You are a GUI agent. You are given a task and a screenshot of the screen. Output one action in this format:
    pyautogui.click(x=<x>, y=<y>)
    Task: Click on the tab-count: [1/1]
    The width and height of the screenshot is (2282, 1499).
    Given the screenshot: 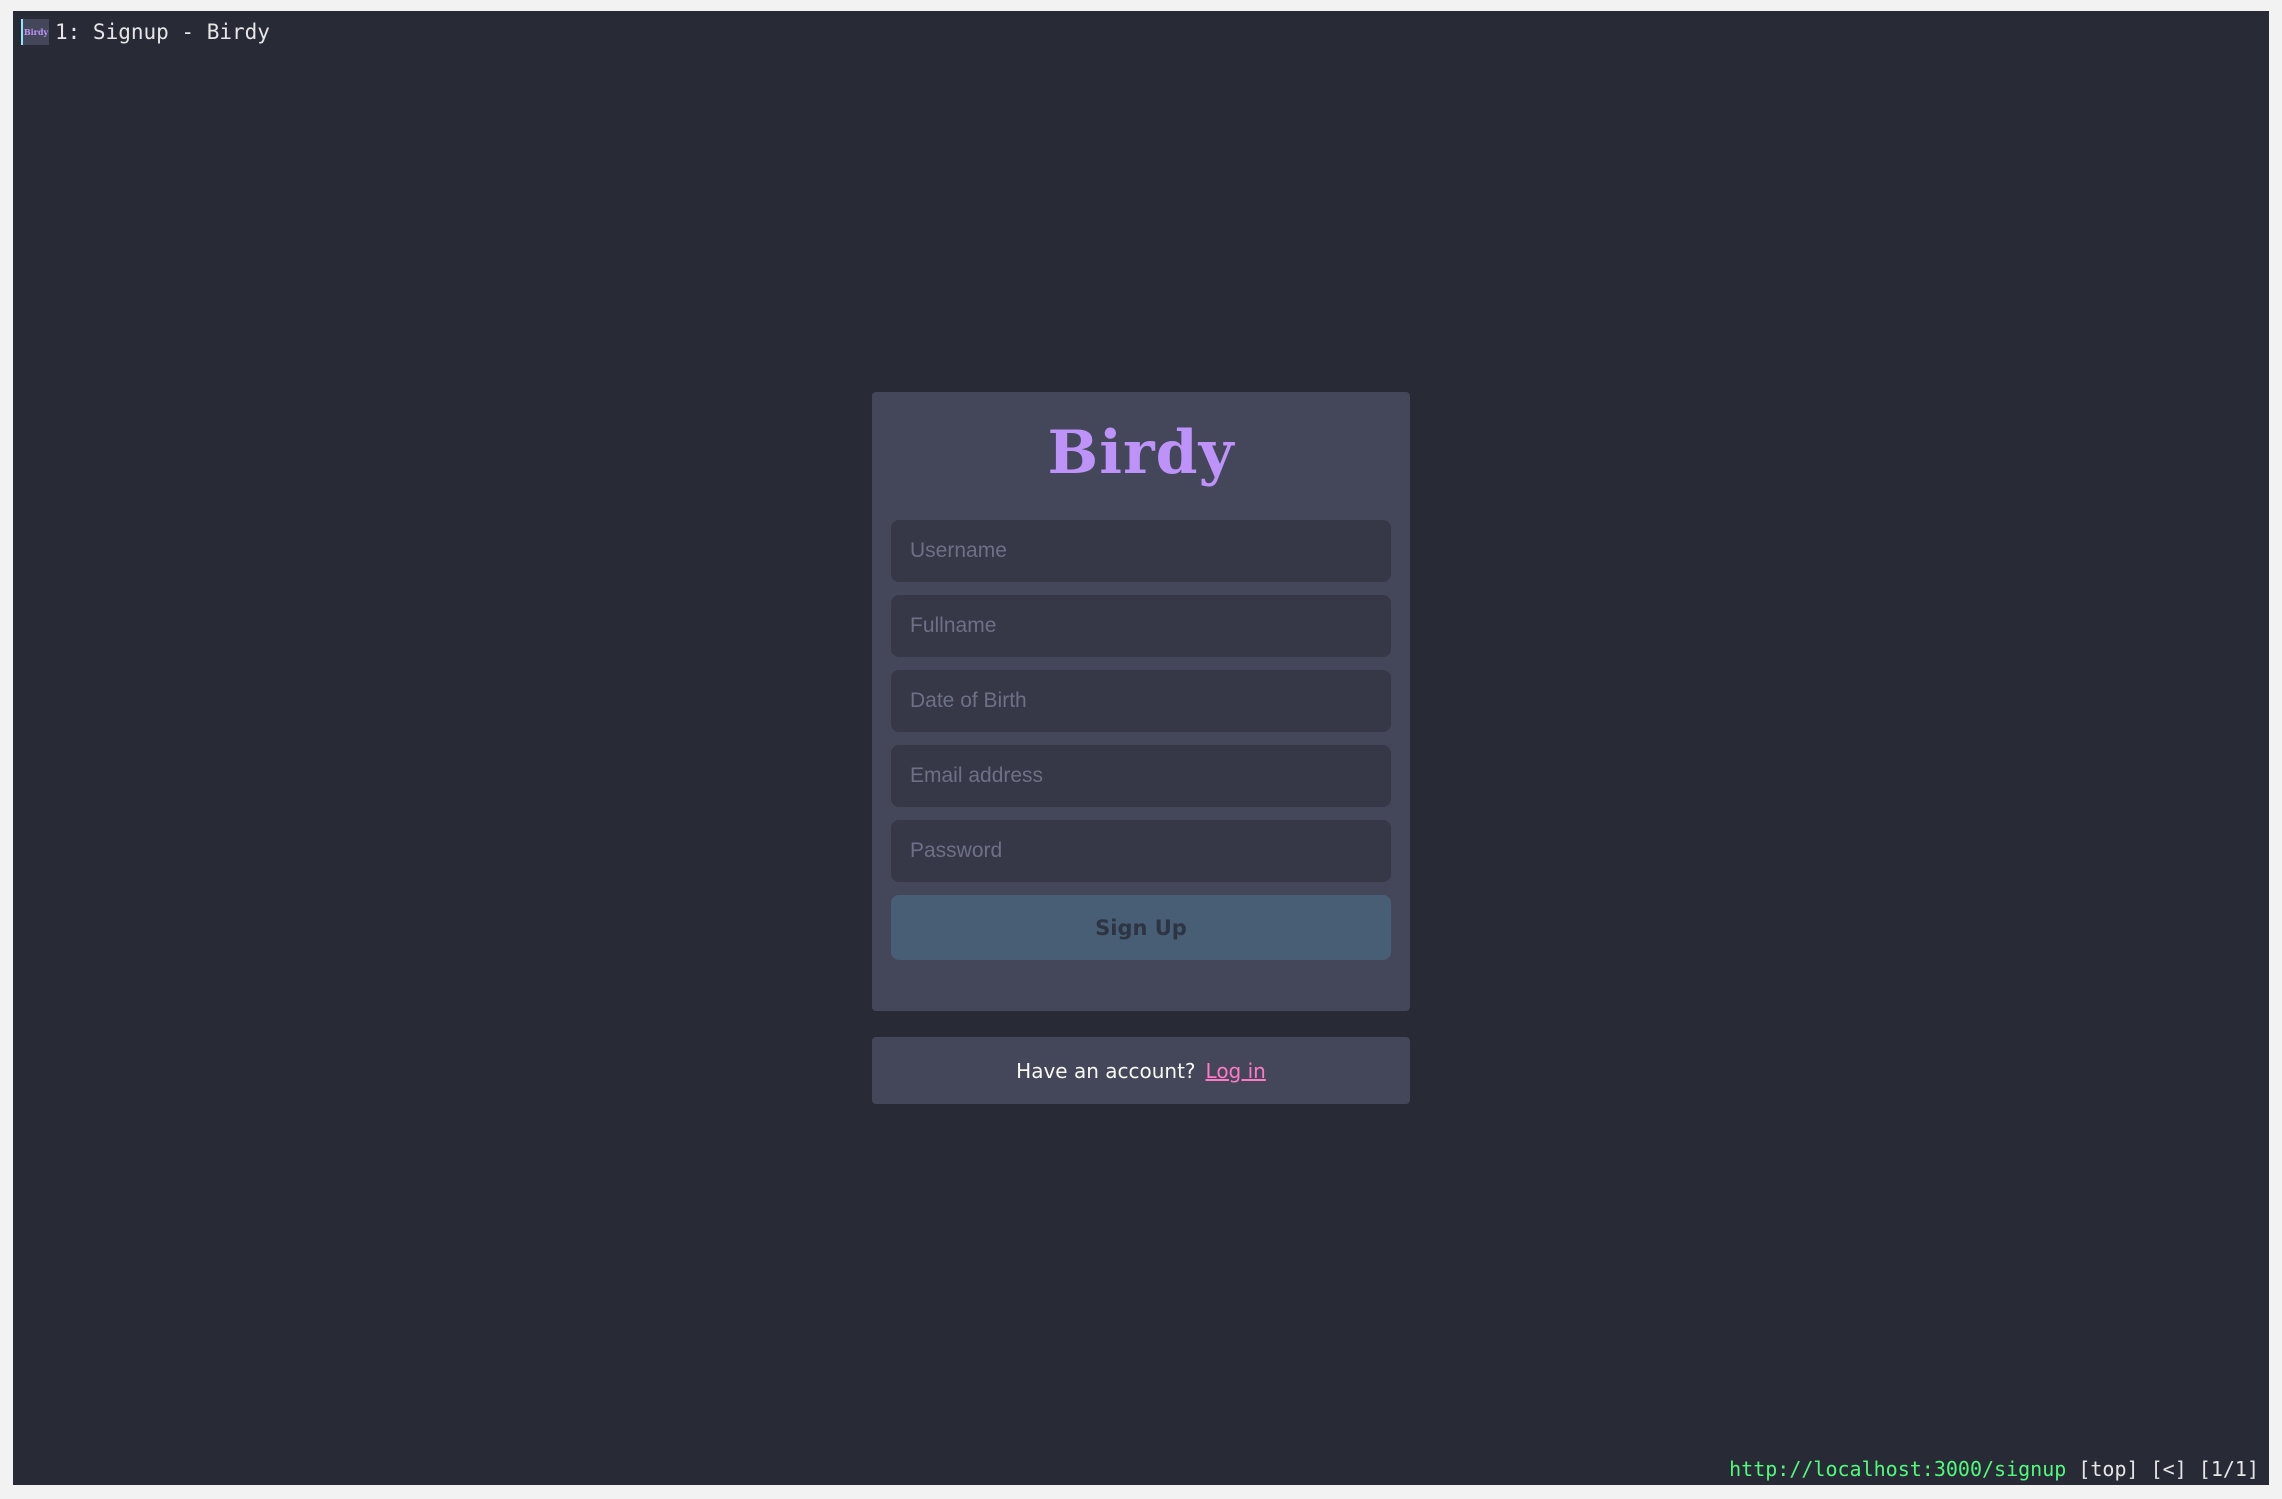 What is the action you would take?
    pyautogui.click(x=2228, y=1469)
    